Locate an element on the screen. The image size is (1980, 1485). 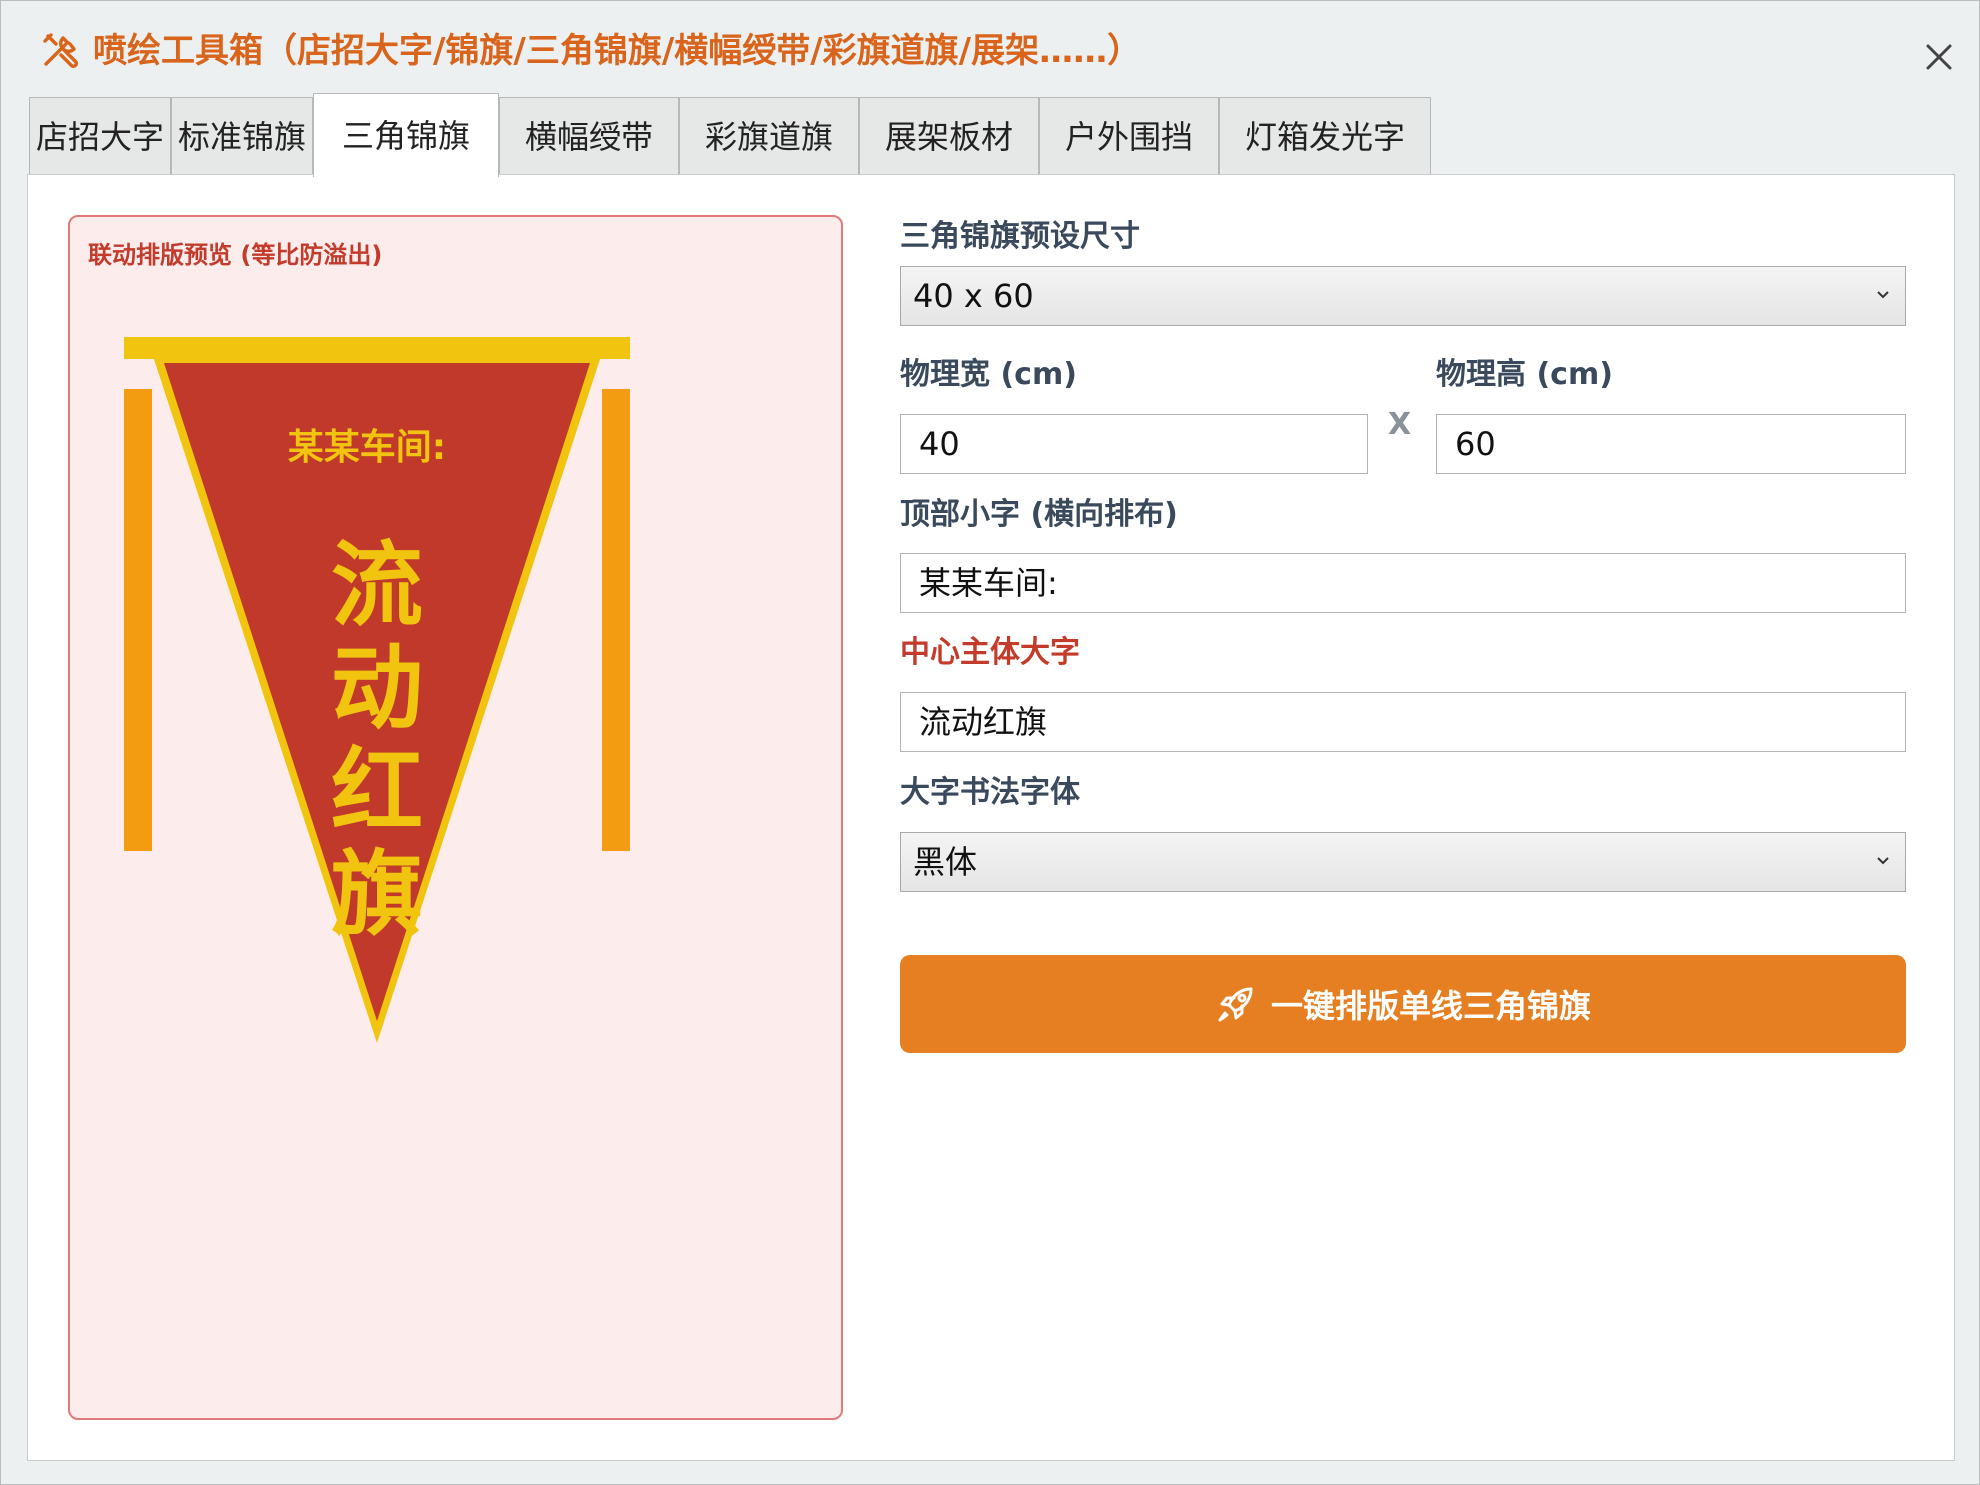
action-button-label: 一键排版单线三角锦旗 is located at coordinates (1430, 1006).